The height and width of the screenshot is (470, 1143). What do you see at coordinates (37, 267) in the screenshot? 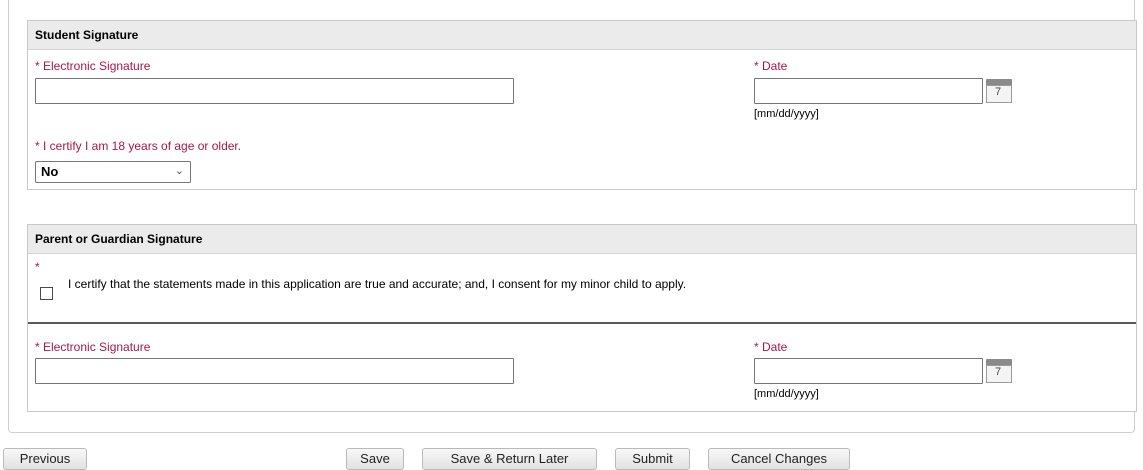
I see `required-marker: *` at bounding box center [37, 267].